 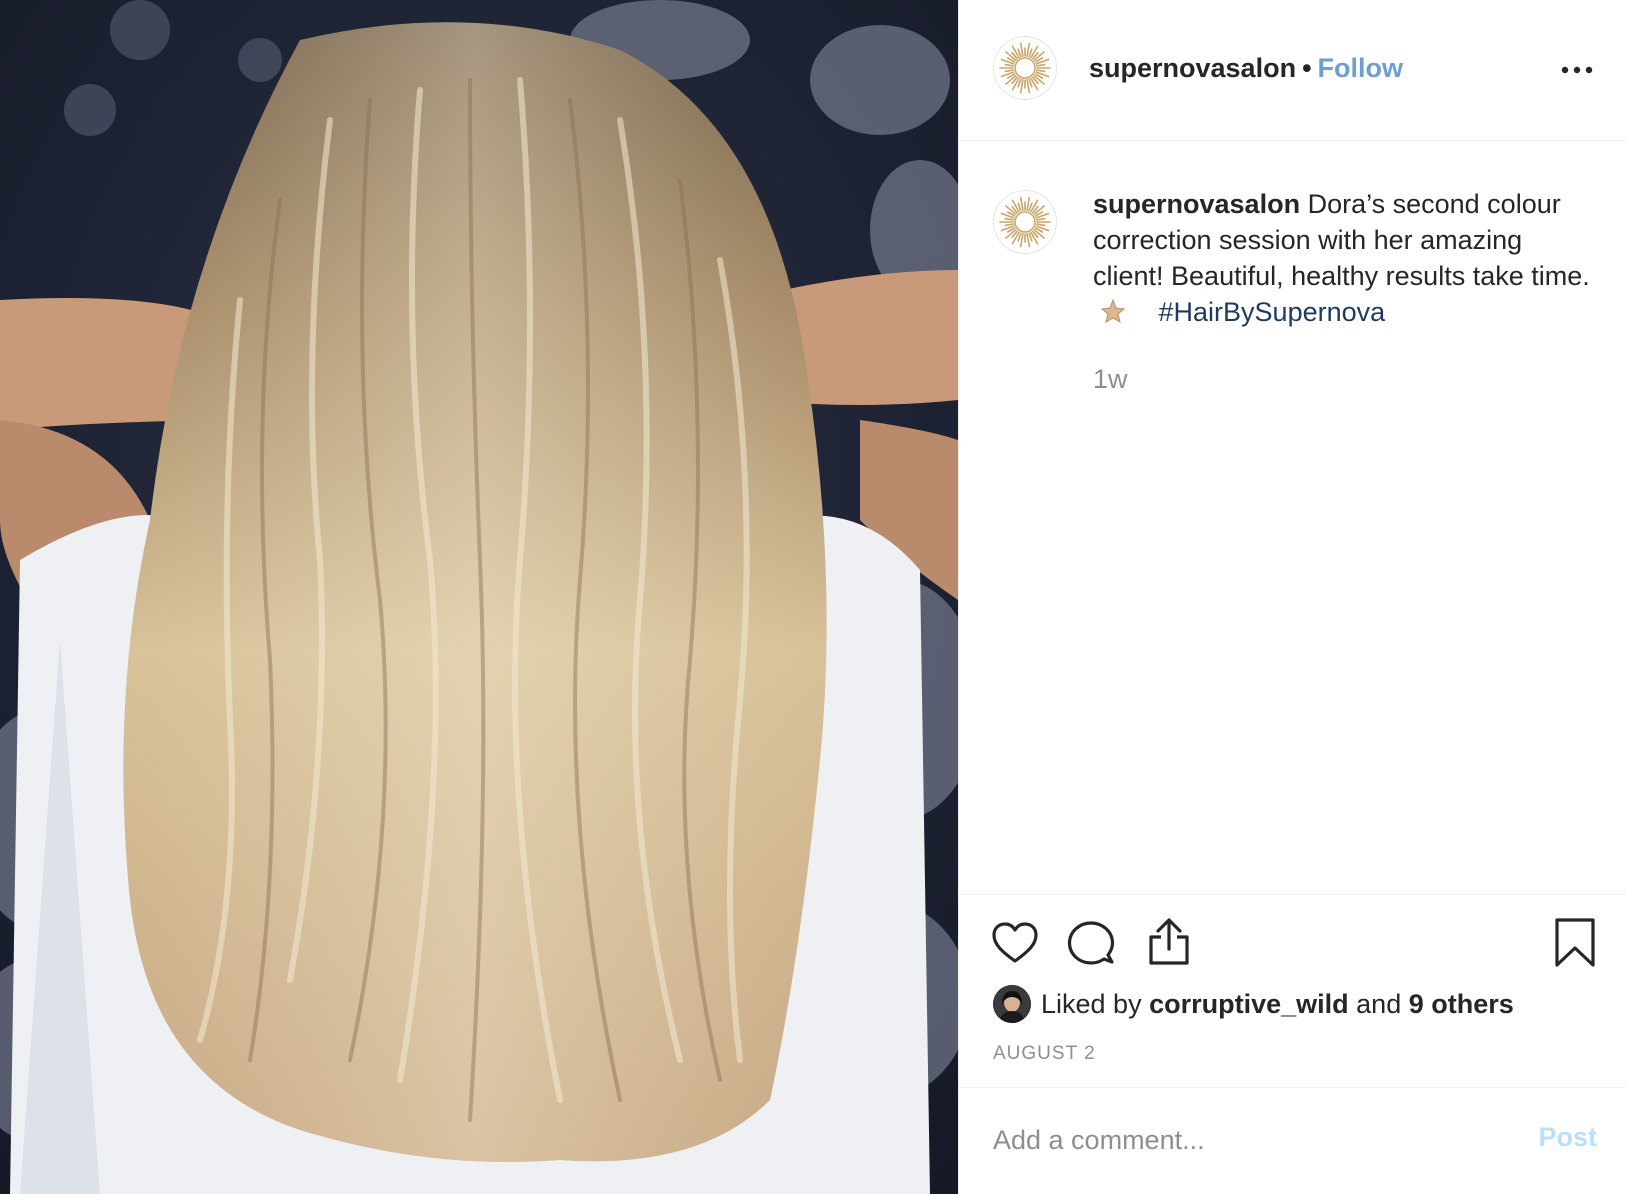 I want to click on post-comment-button: Post, so click(x=1567, y=1137).